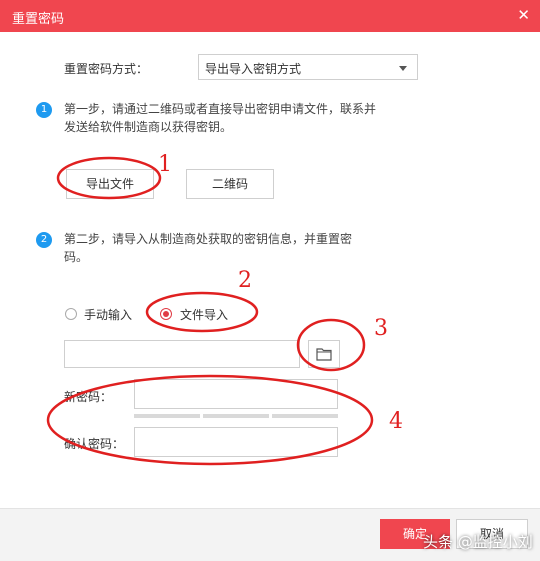 This screenshot has width=540, height=561. I want to click on annotation-label-3: 3, so click(381, 328).